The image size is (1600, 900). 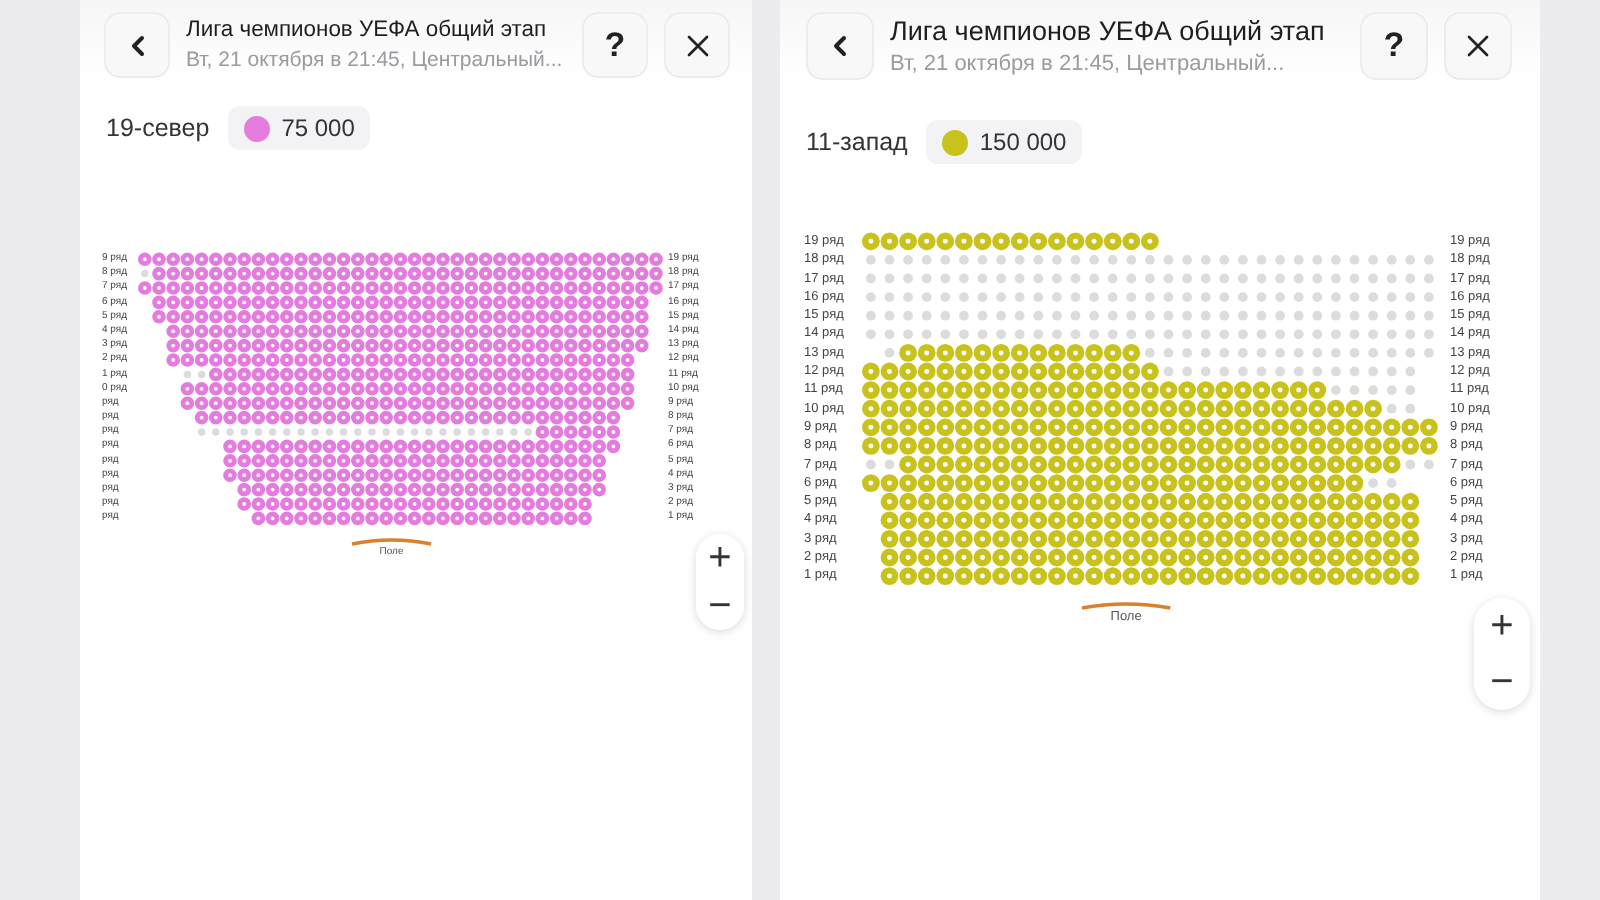 What do you see at coordinates (318, 128) in the screenshot?
I see `price-text: 75 000` at bounding box center [318, 128].